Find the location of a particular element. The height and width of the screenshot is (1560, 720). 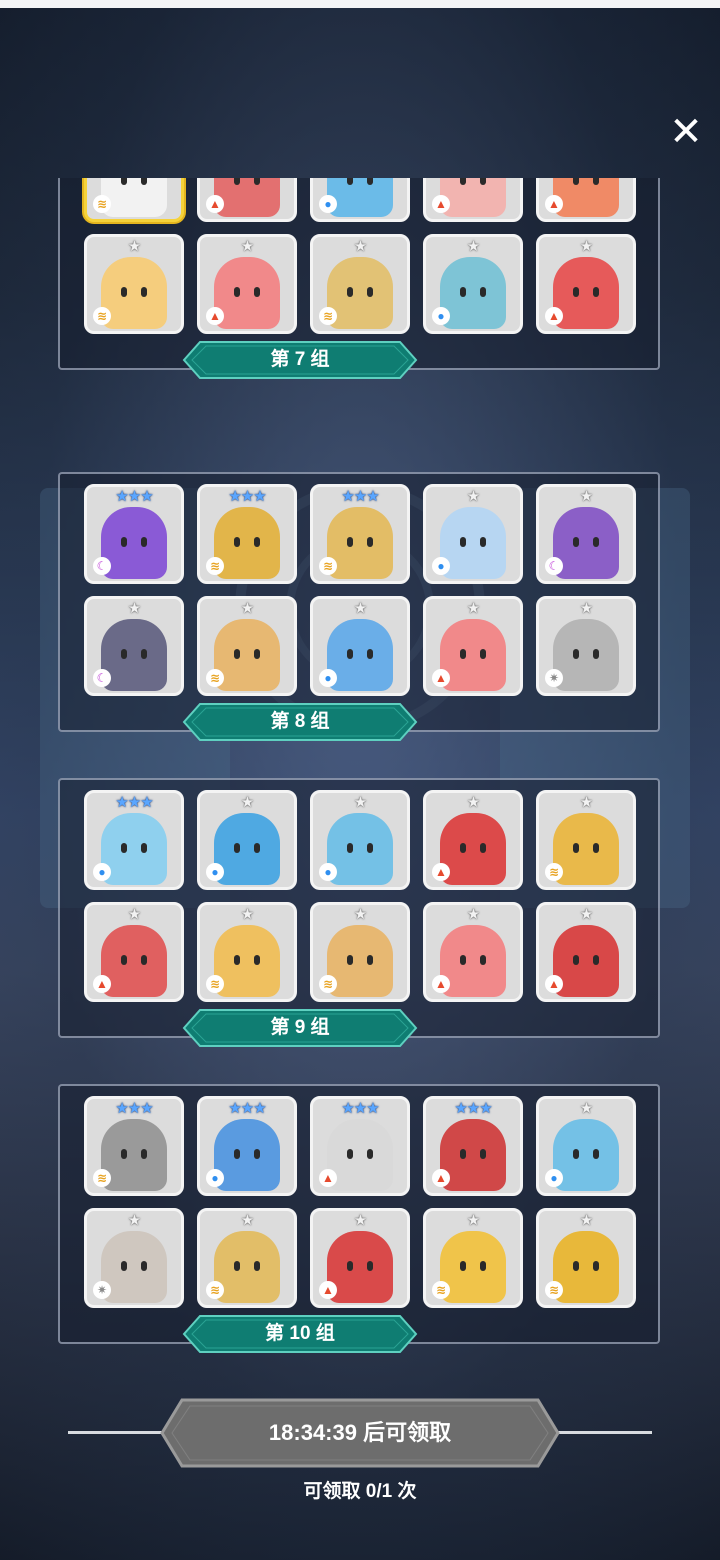

group-label: 第 8 组 is located at coordinates (300, 722).